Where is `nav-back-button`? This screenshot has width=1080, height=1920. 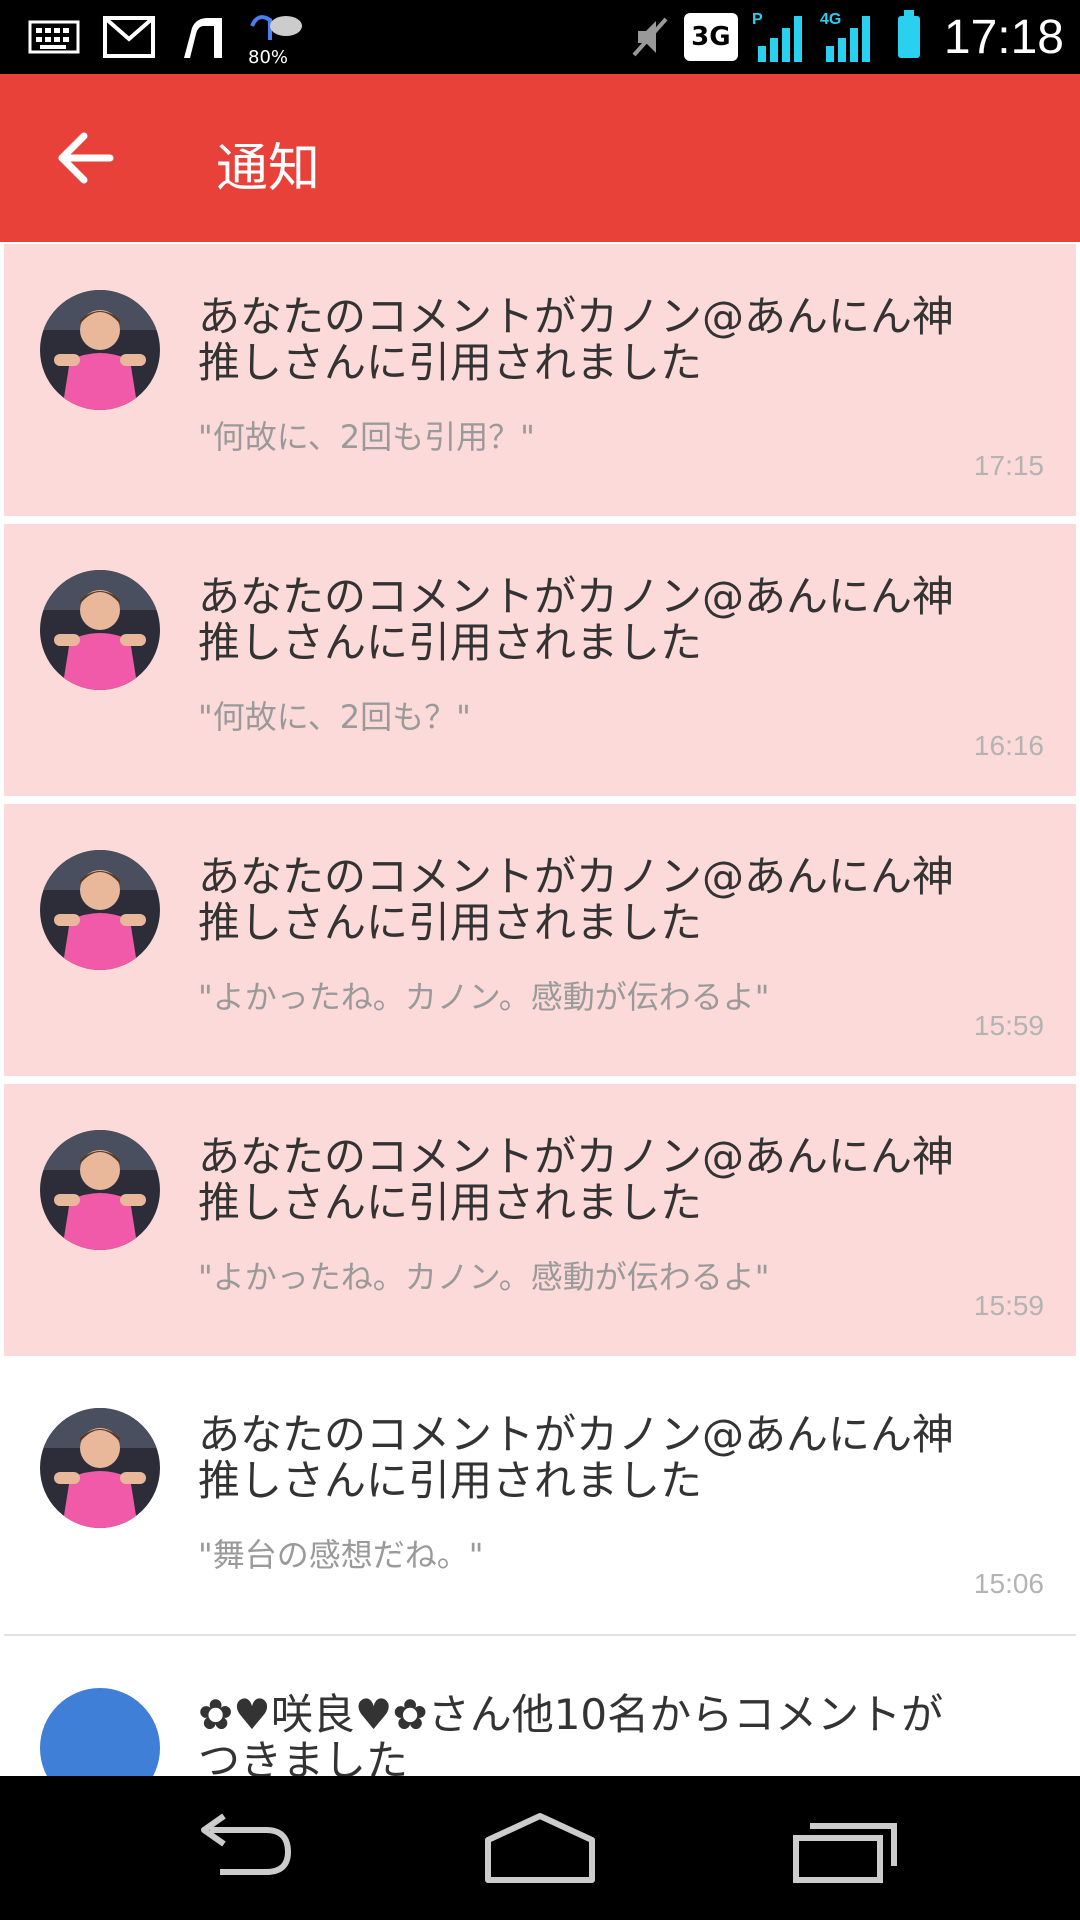
nav-back-button is located at coordinates (240, 1848).